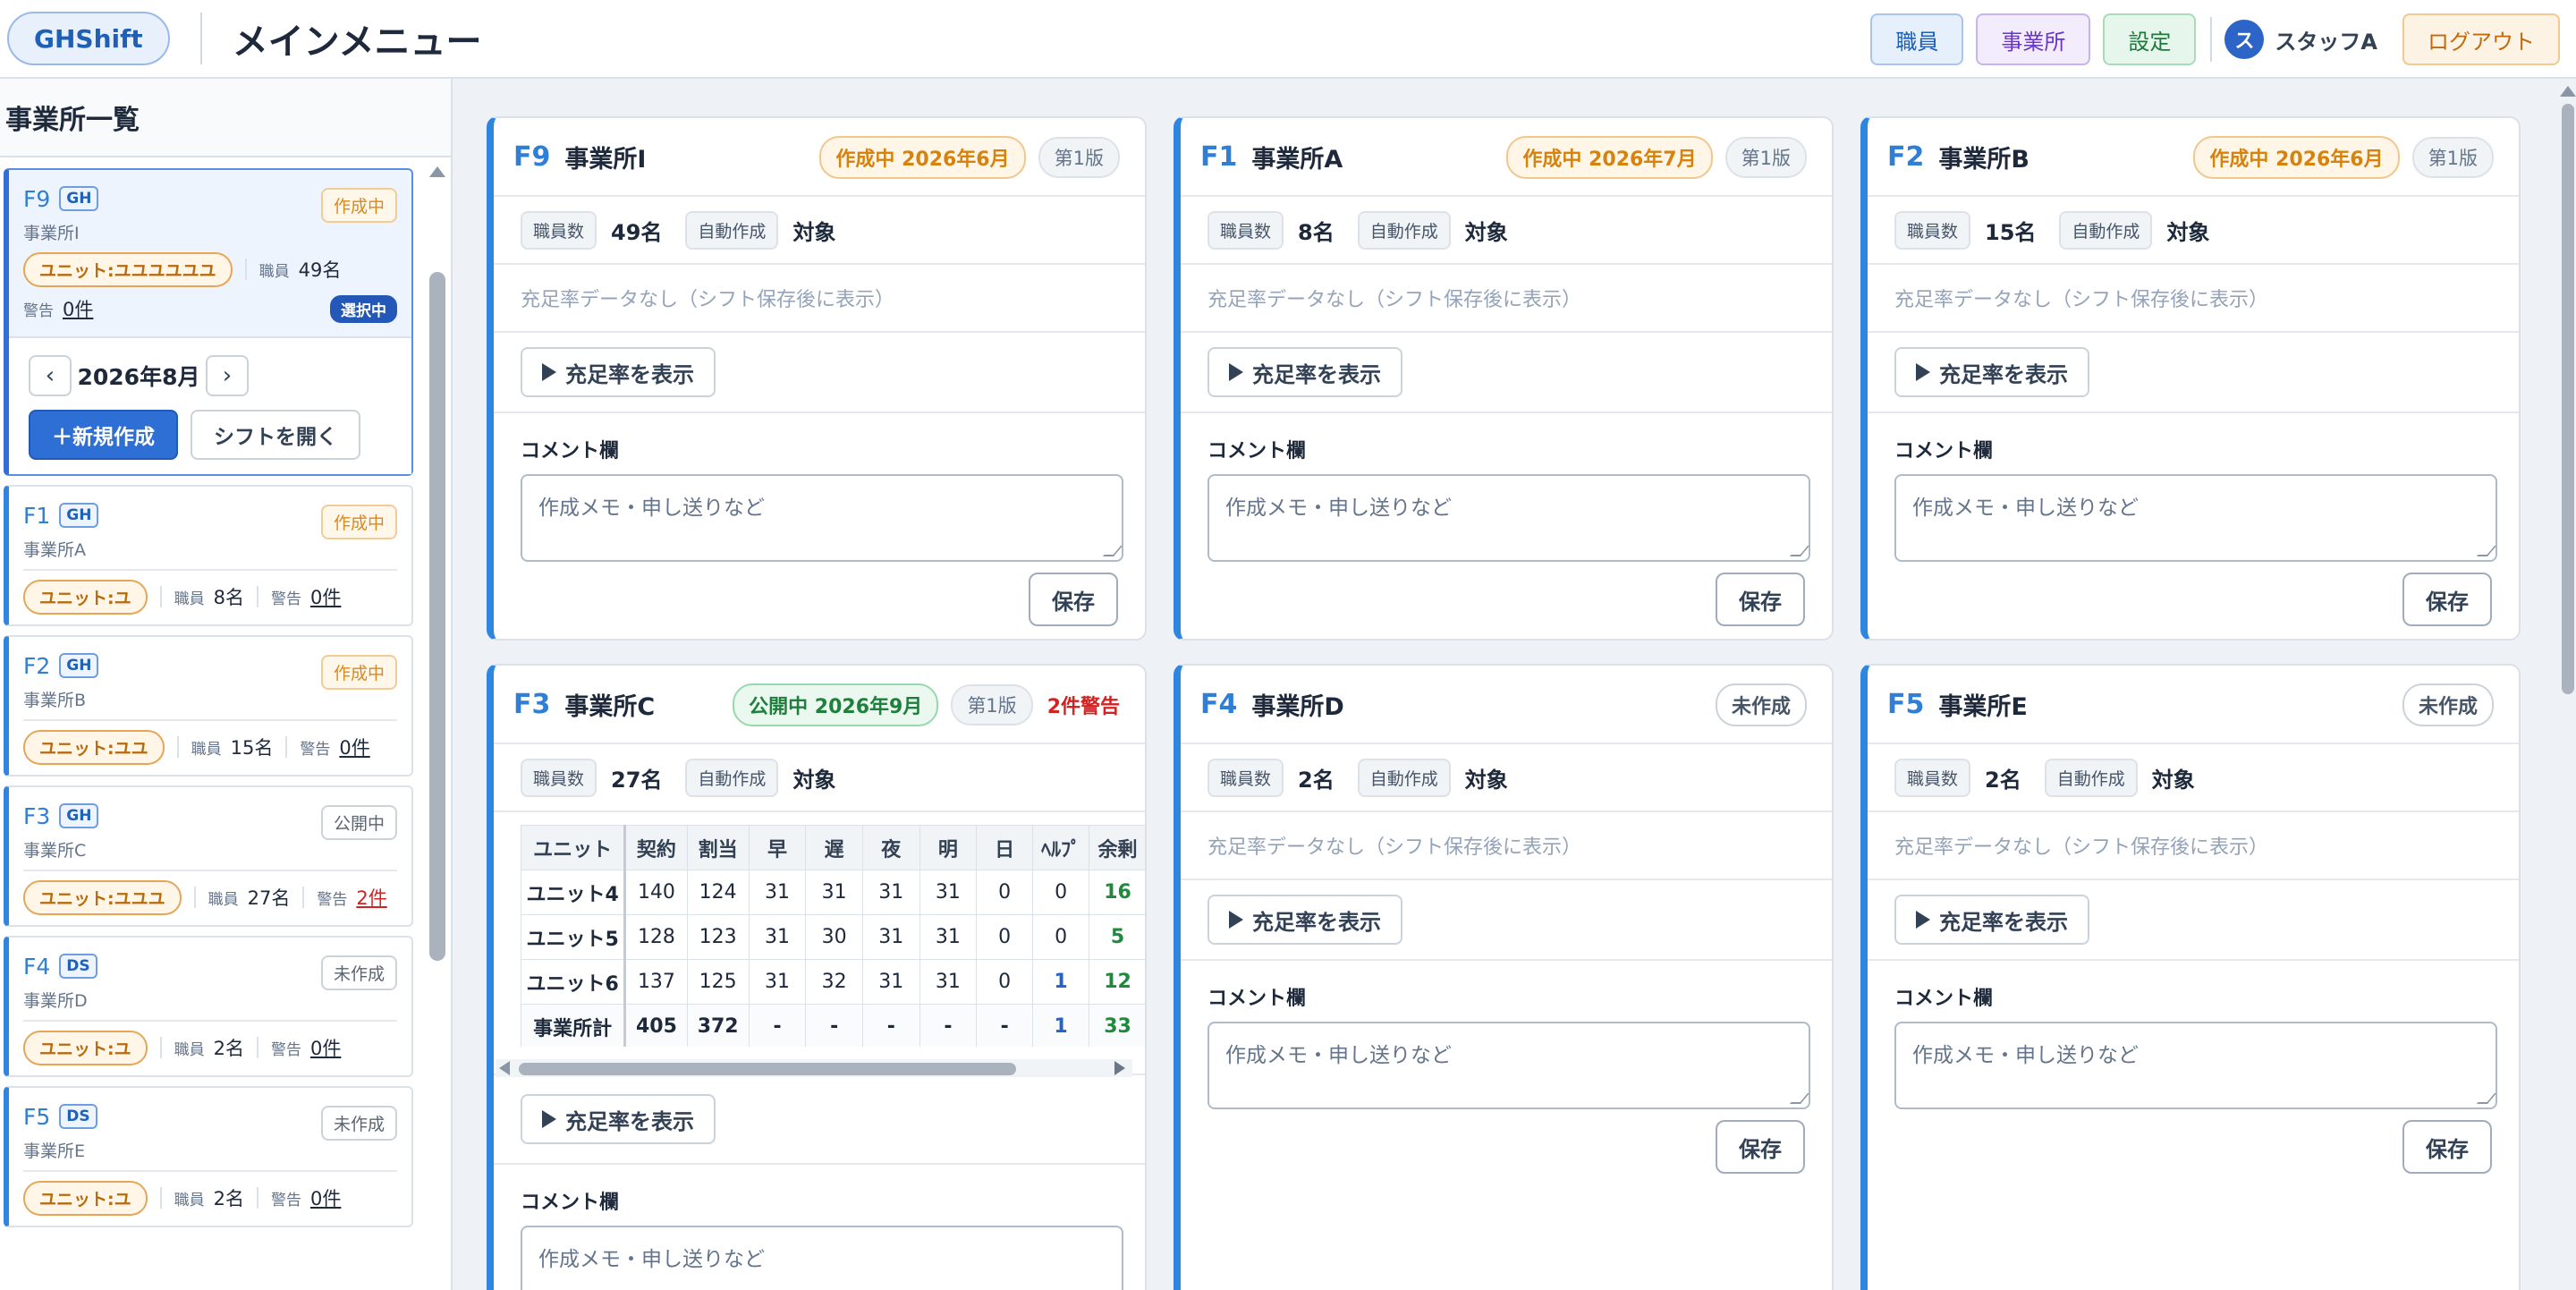 The width and height of the screenshot is (2576, 1290). Describe the element at coordinates (656, 1025) in the screenshot. I see `table-cell: 405` at that location.